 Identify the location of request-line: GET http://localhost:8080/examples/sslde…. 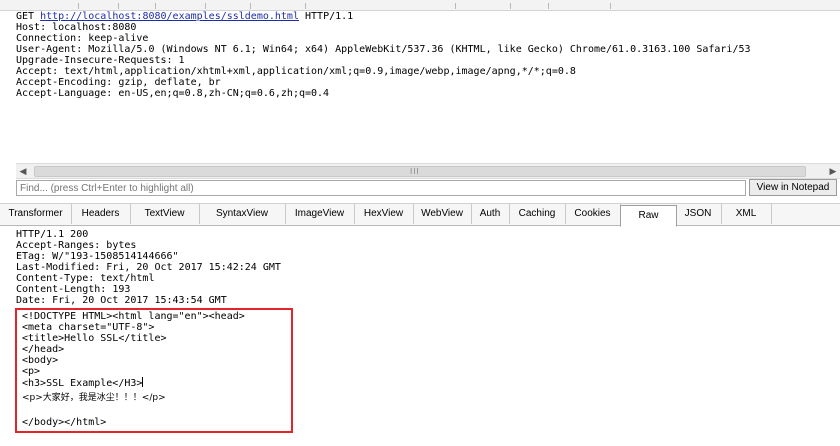
(428, 16).